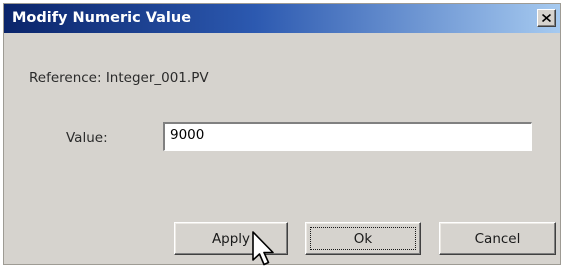 Image resolution: width=568 pixels, height=273 pixels. I want to click on window-title: Modify Numeric Value, so click(102, 18).